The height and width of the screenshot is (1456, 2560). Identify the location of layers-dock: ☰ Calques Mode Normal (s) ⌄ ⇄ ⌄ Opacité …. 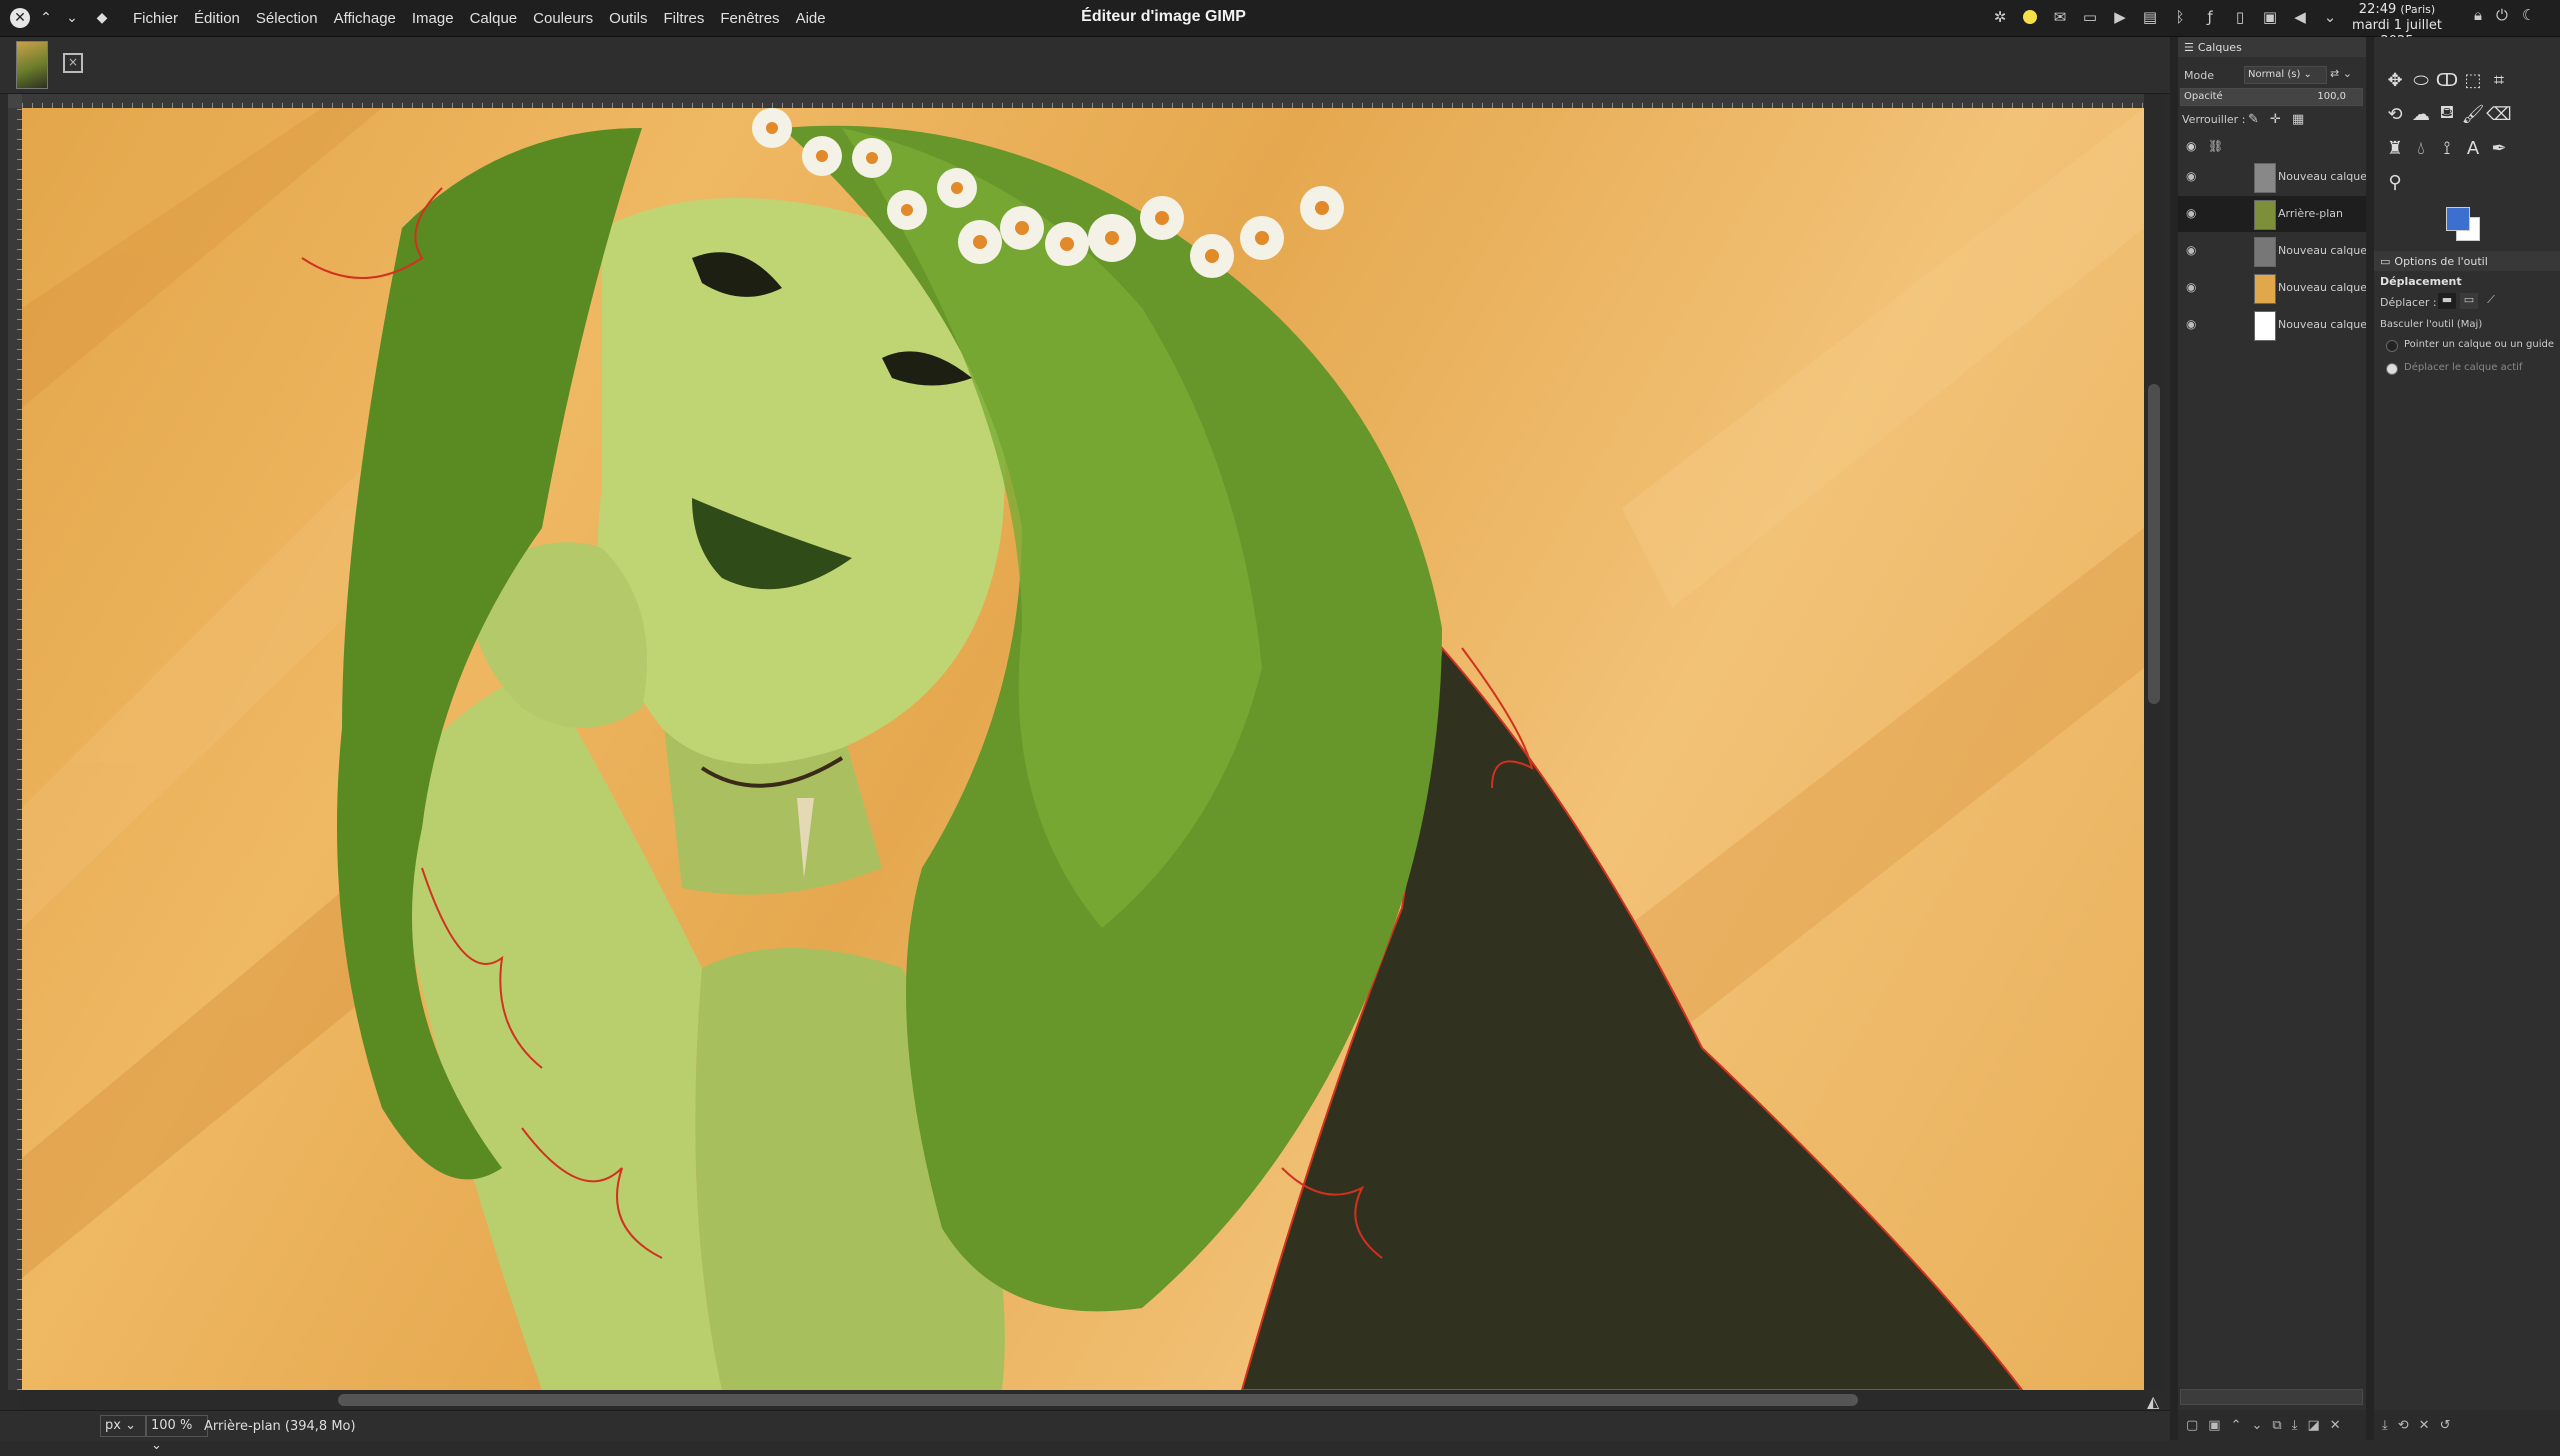
(2272, 738).